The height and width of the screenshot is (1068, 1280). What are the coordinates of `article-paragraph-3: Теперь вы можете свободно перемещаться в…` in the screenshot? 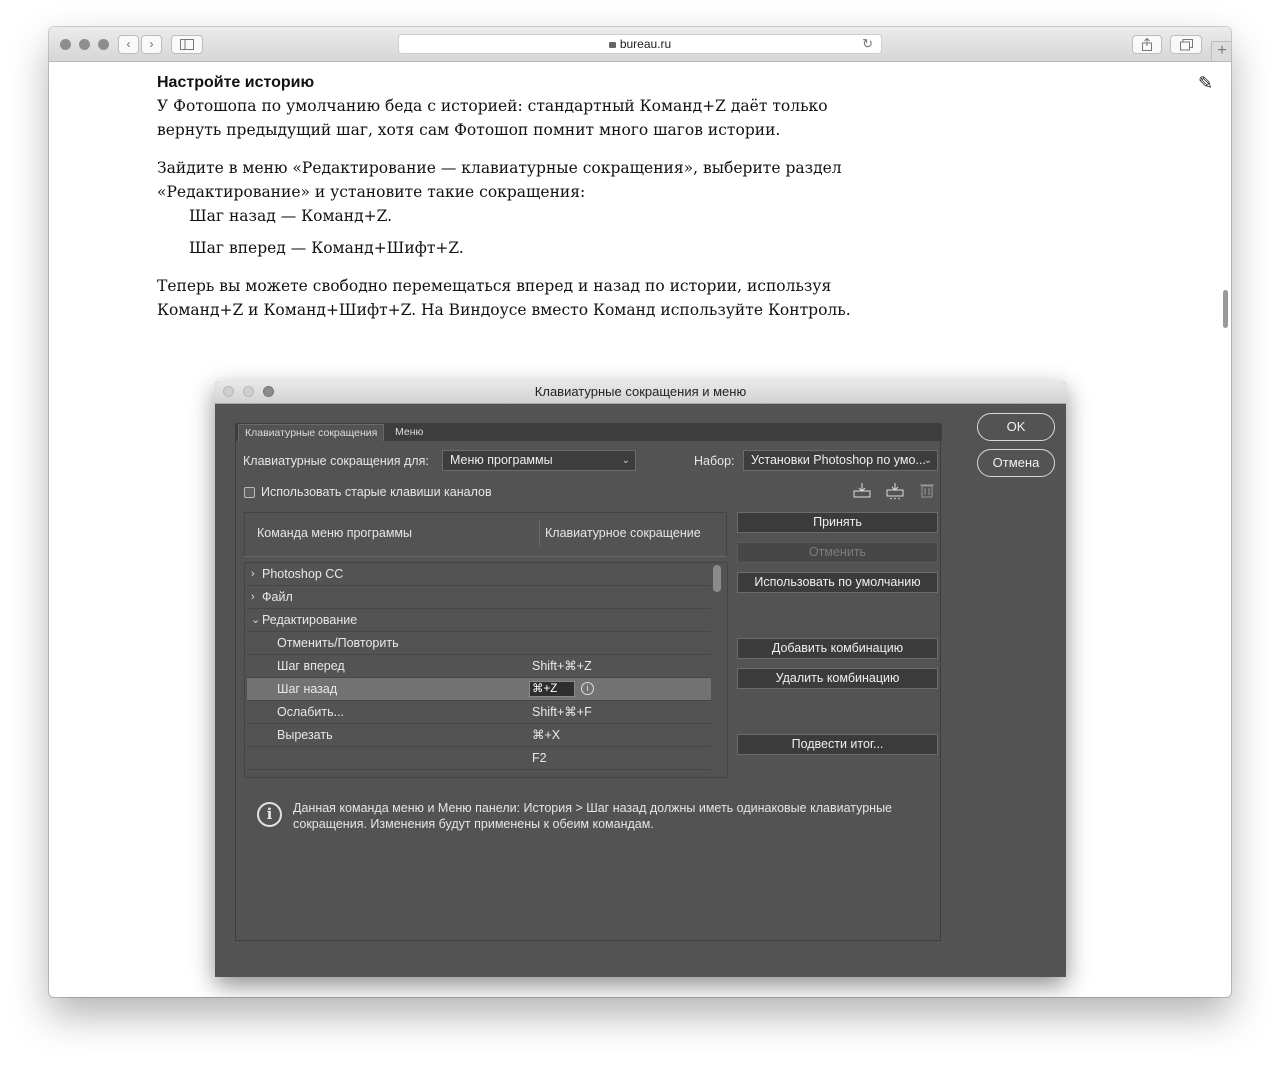 It's located at (504, 298).